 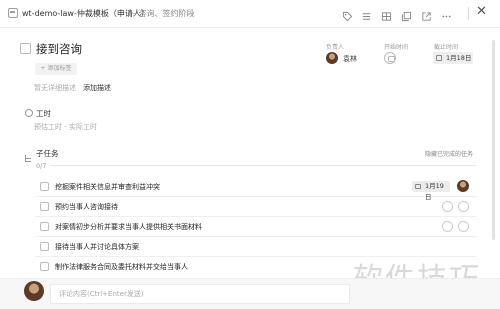 What do you see at coordinates (43, 113) in the screenshot?
I see `worktime-label: 工时` at bounding box center [43, 113].